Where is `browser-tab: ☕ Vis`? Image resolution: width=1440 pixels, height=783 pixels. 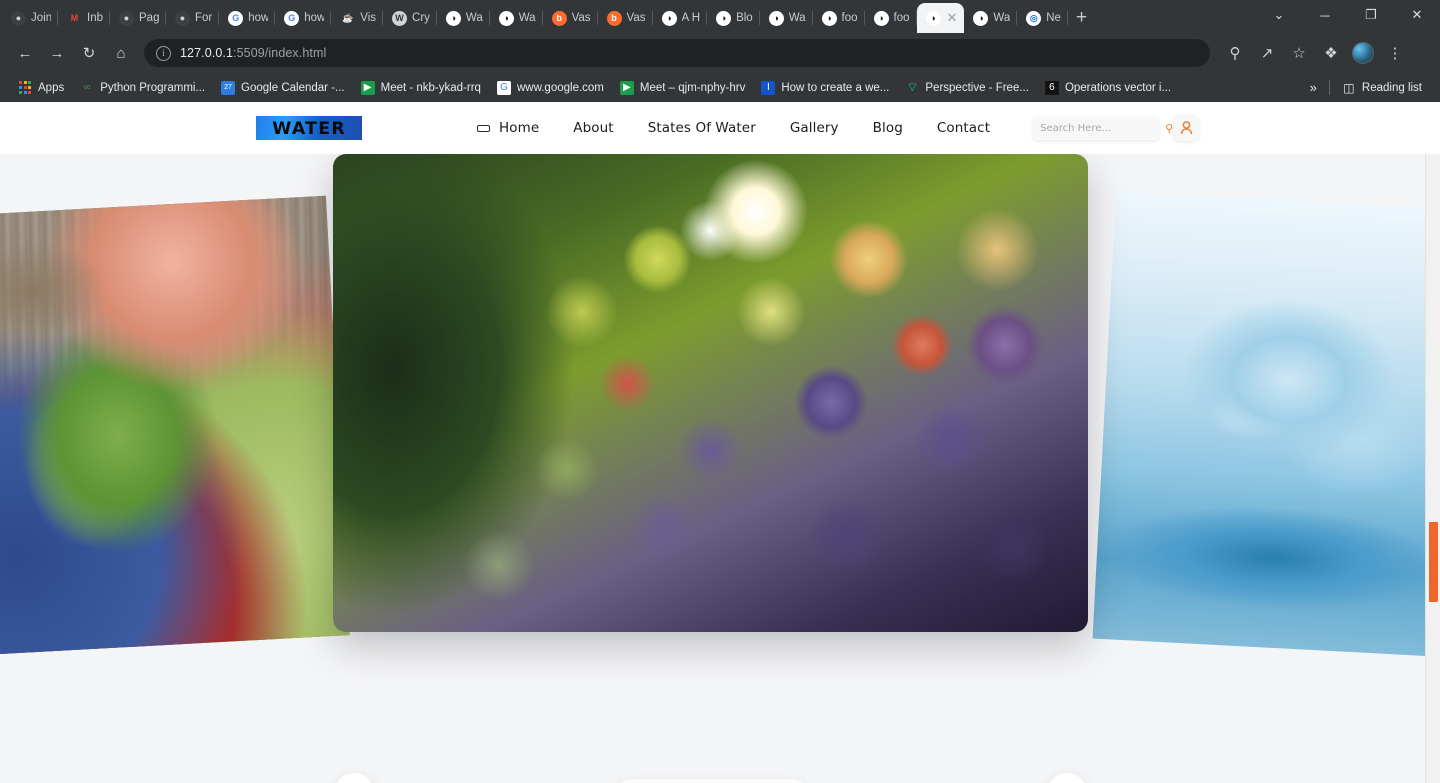 browser-tab: ☕ Vis is located at coordinates (357, 18).